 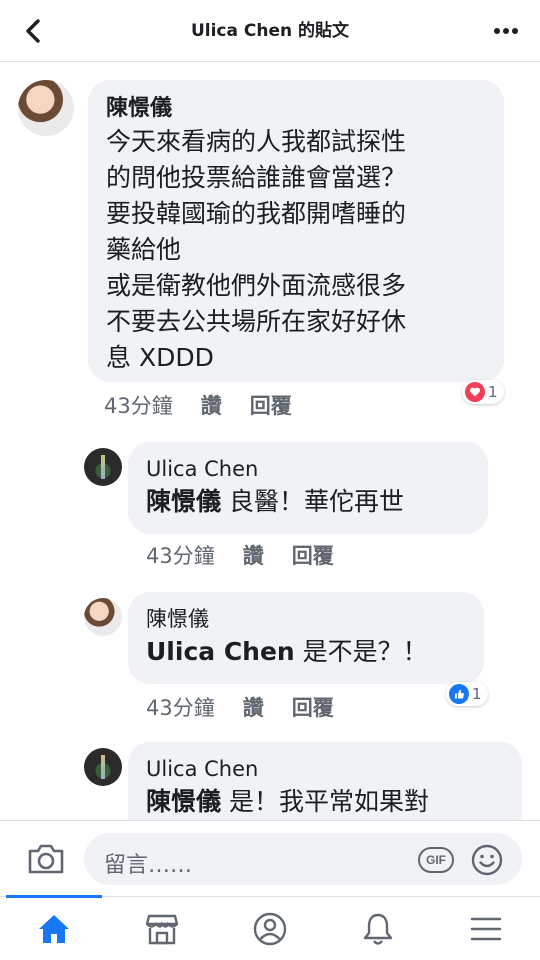 I want to click on home-icon, so click(x=54, y=929).